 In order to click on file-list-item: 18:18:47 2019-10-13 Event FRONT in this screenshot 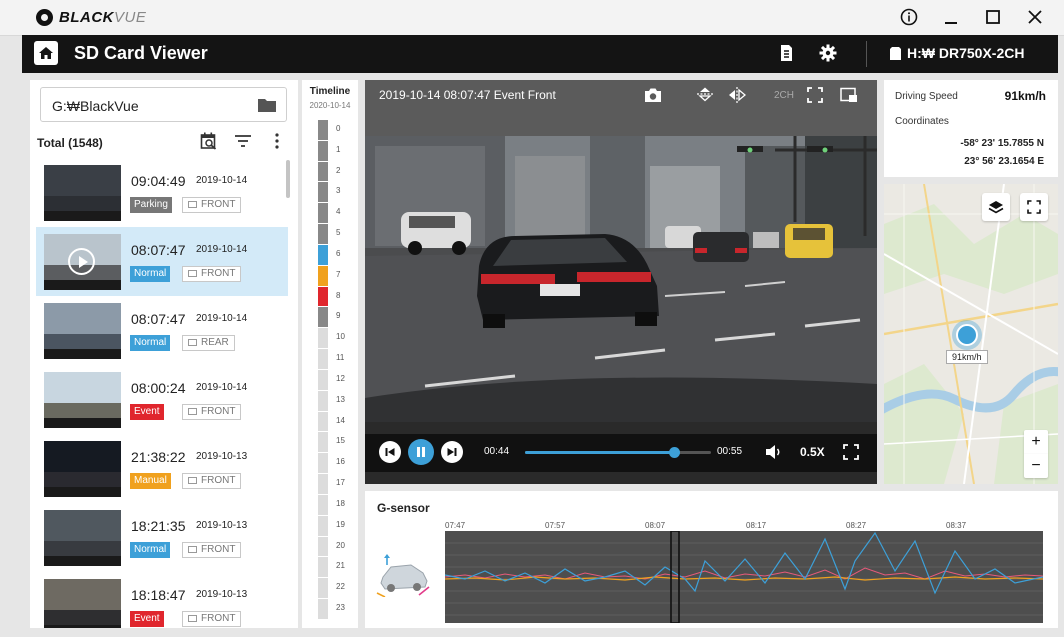, I will do `click(162, 600)`.